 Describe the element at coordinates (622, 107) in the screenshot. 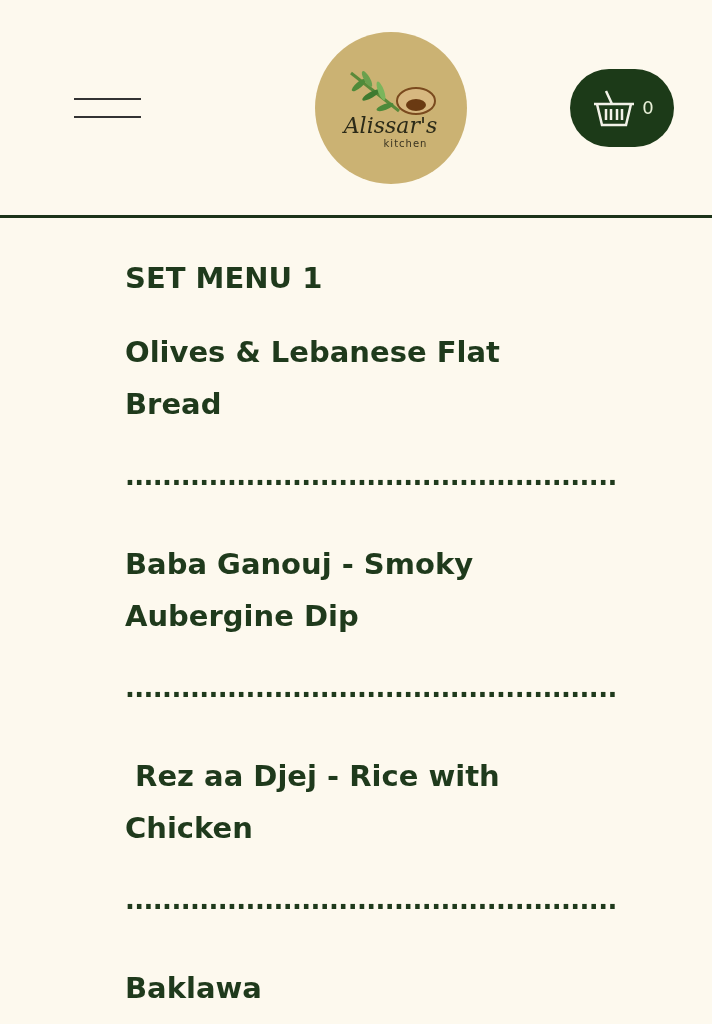

I see `cart-button: 0` at that location.